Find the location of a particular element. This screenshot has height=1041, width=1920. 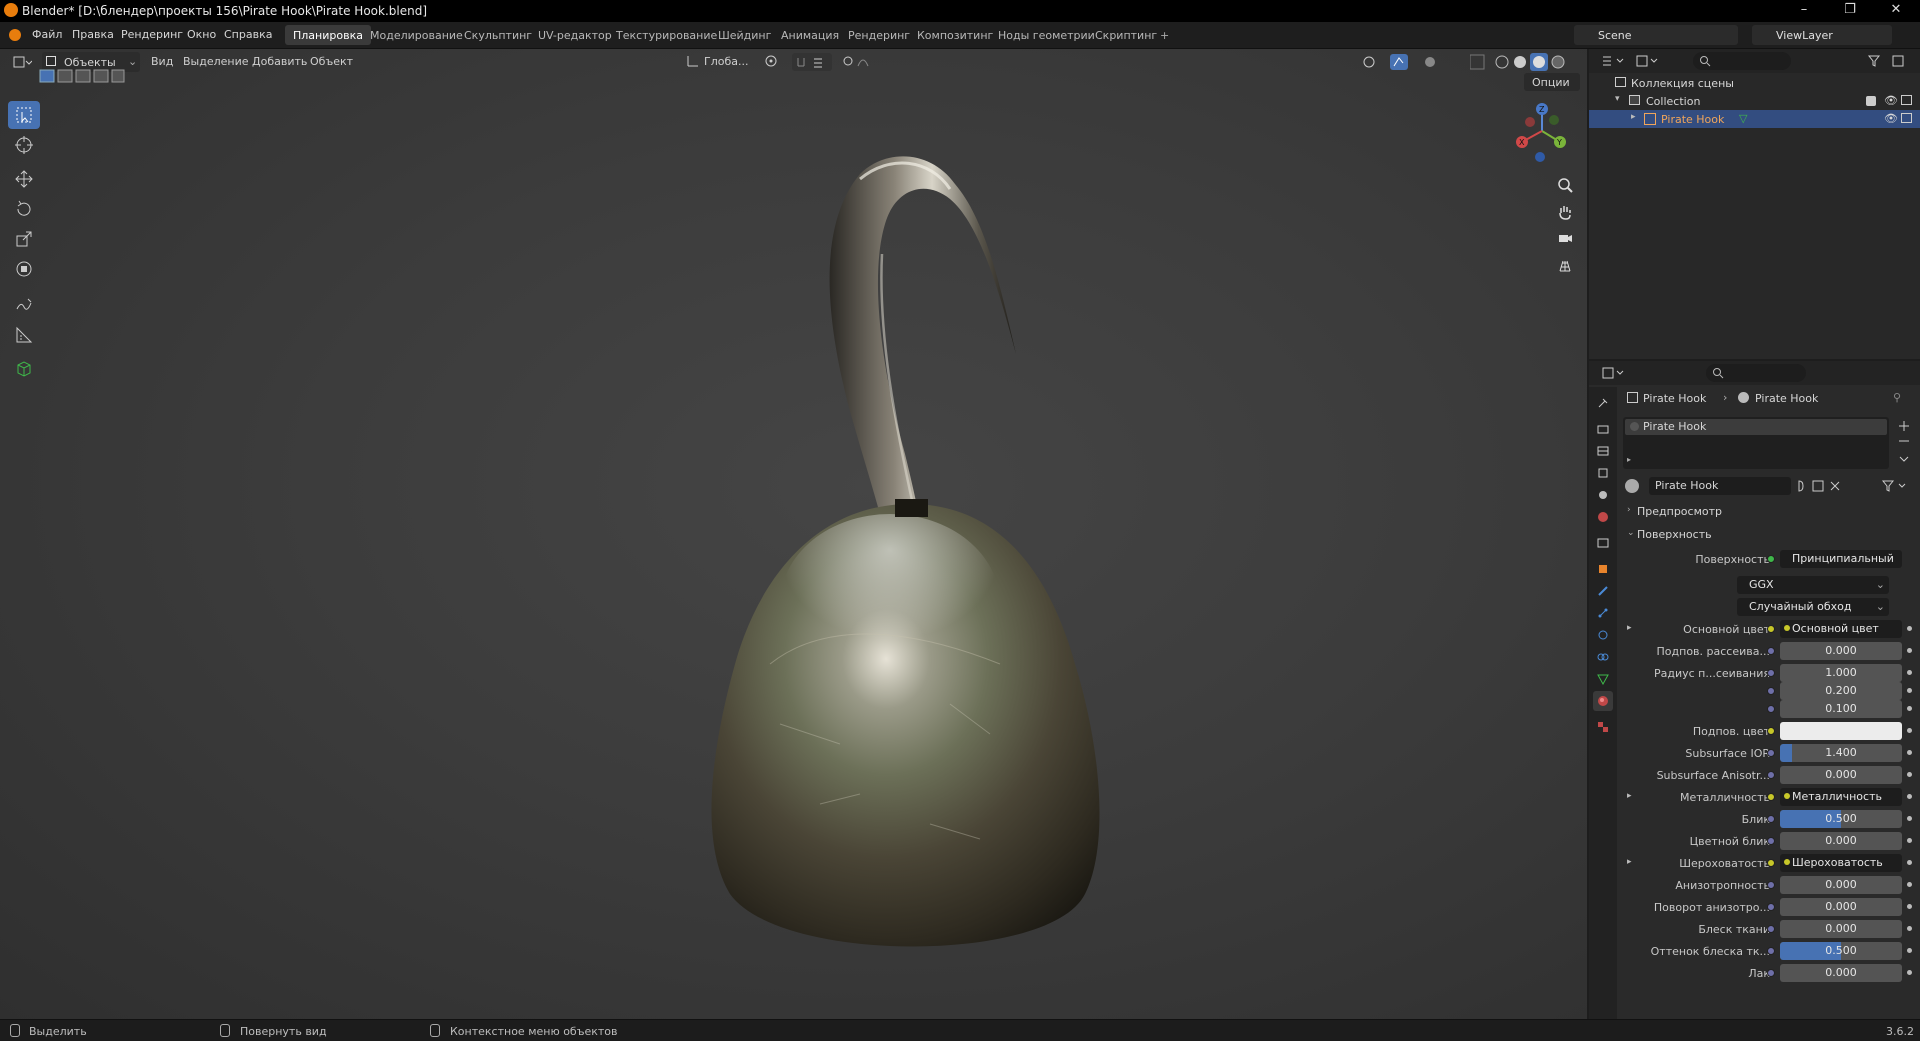

tab-modeling: Моделирование is located at coordinates (416, 35).